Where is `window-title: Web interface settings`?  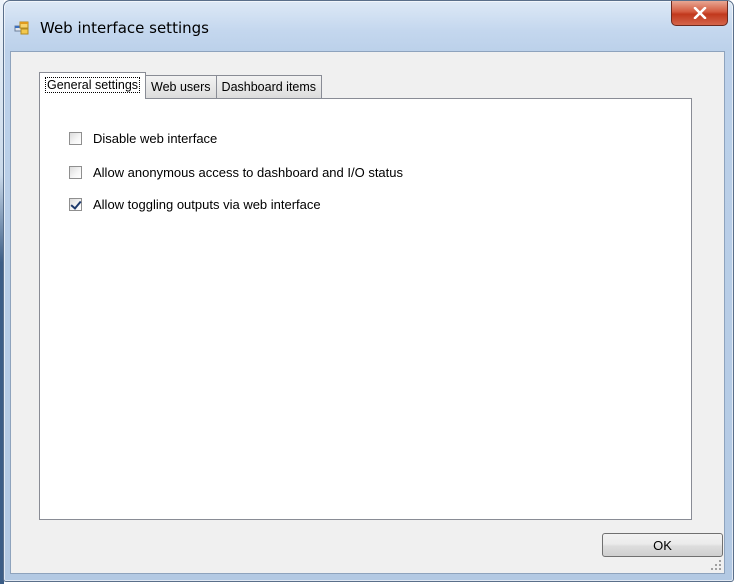
window-title: Web interface settings is located at coordinates (124, 28).